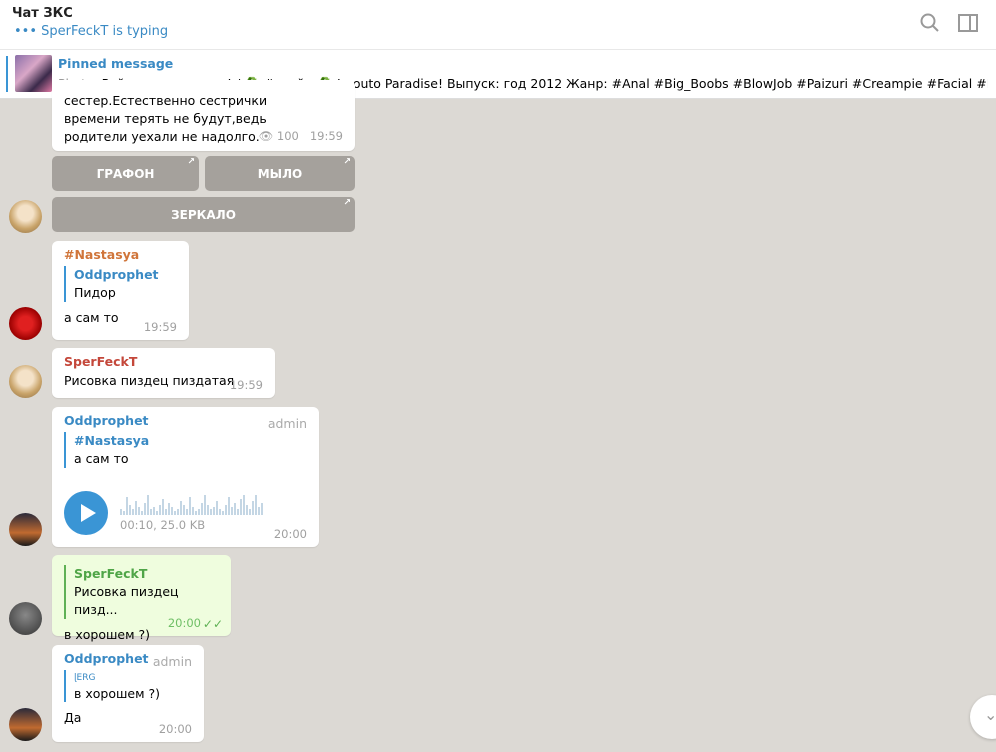 Image resolution: width=996 pixels, height=752 pixels. Describe the element at coordinates (120, 254) in the screenshot. I see `message-author: #Nastasya` at that location.